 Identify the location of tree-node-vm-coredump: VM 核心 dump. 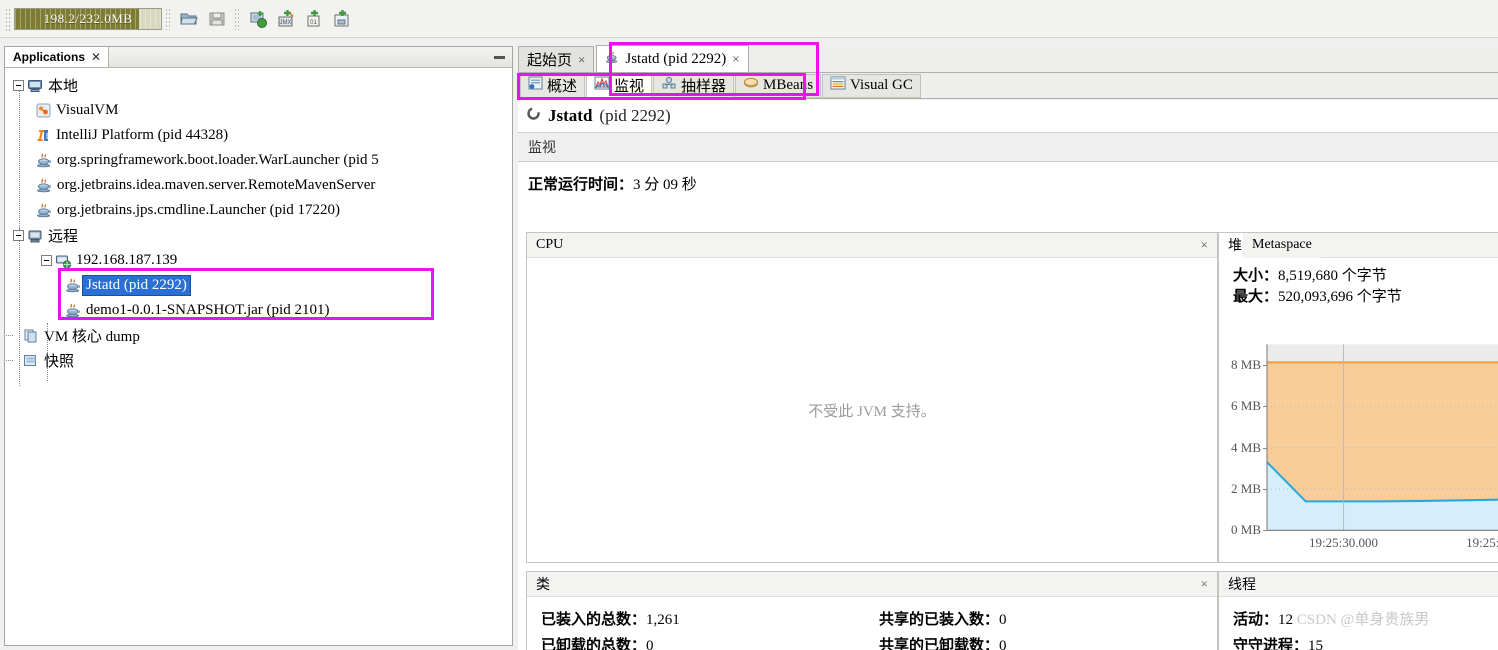
(258, 335).